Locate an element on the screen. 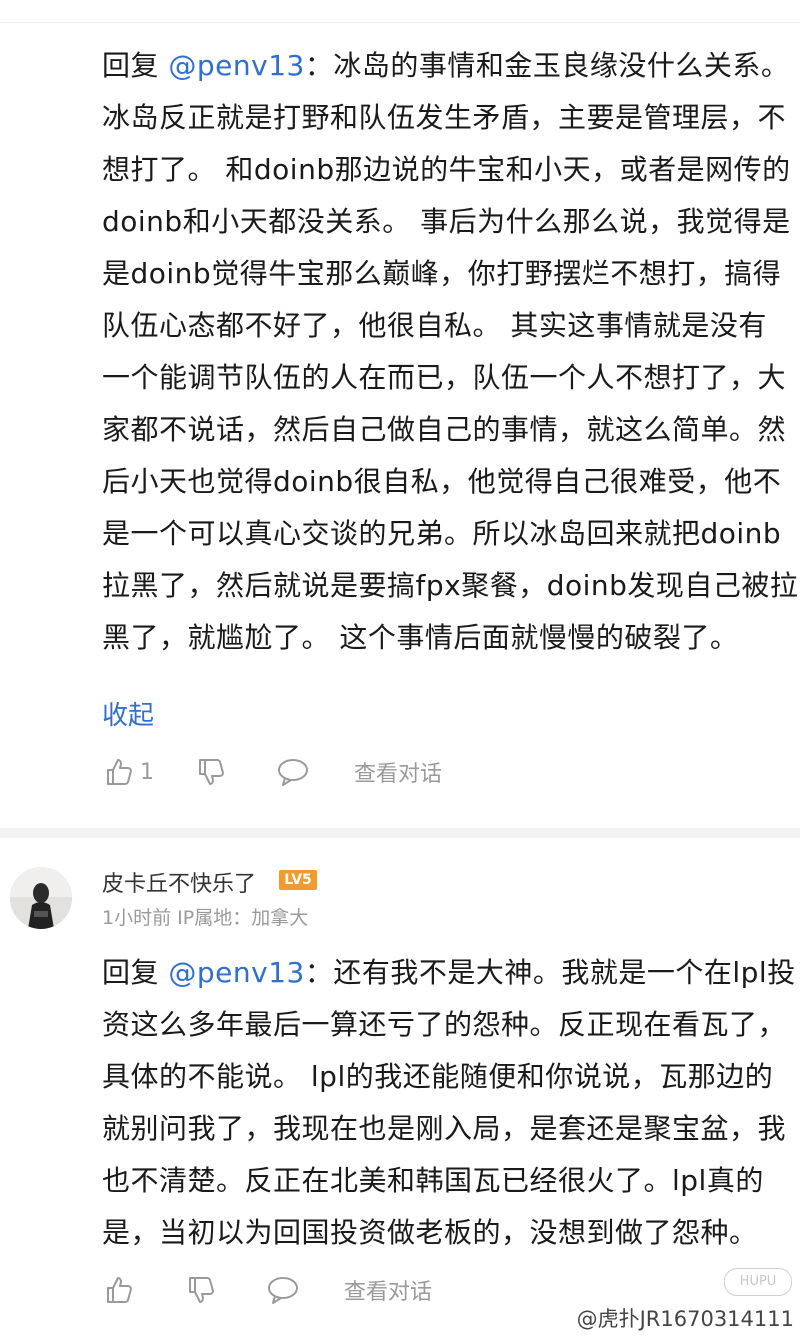 The image size is (800, 1339). comment-text: 是doinb觉得牛宝那么巅峰，你打野摆烂不想打，搞得 is located at coordinates (442, 273).